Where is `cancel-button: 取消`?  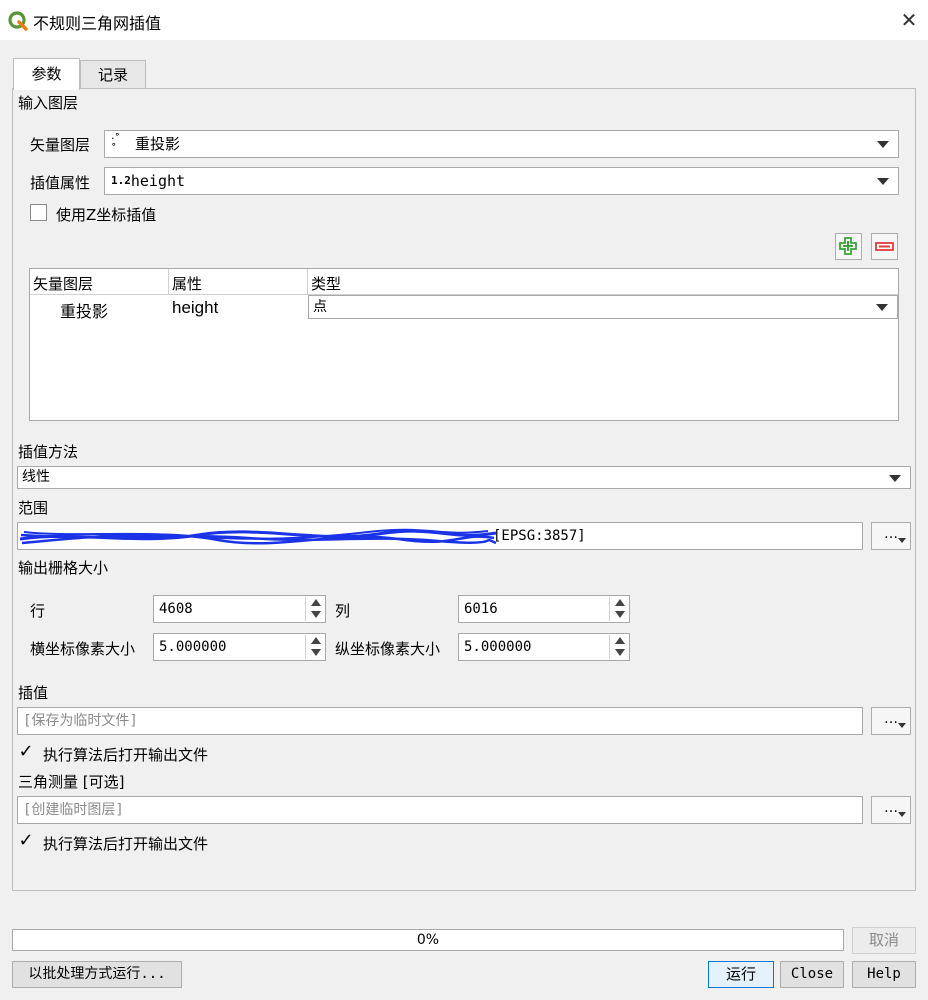 cancel-button: 取消 is located at coordinates (884, 940).